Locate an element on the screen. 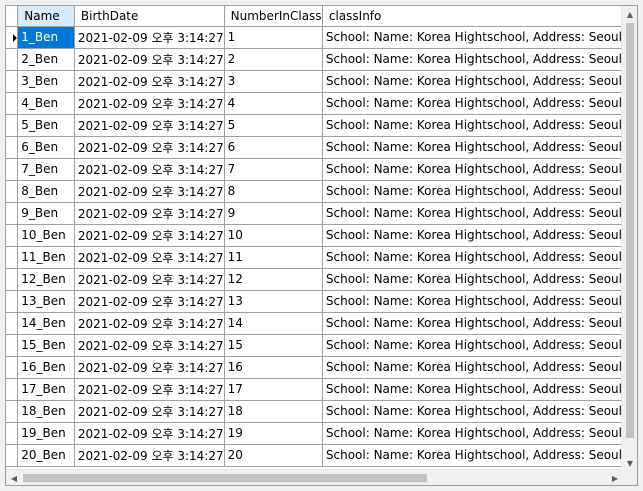 The height and width of the screenshot is (491, 643). cell-numberinclass: 10 is located at coordinates (273, 235).